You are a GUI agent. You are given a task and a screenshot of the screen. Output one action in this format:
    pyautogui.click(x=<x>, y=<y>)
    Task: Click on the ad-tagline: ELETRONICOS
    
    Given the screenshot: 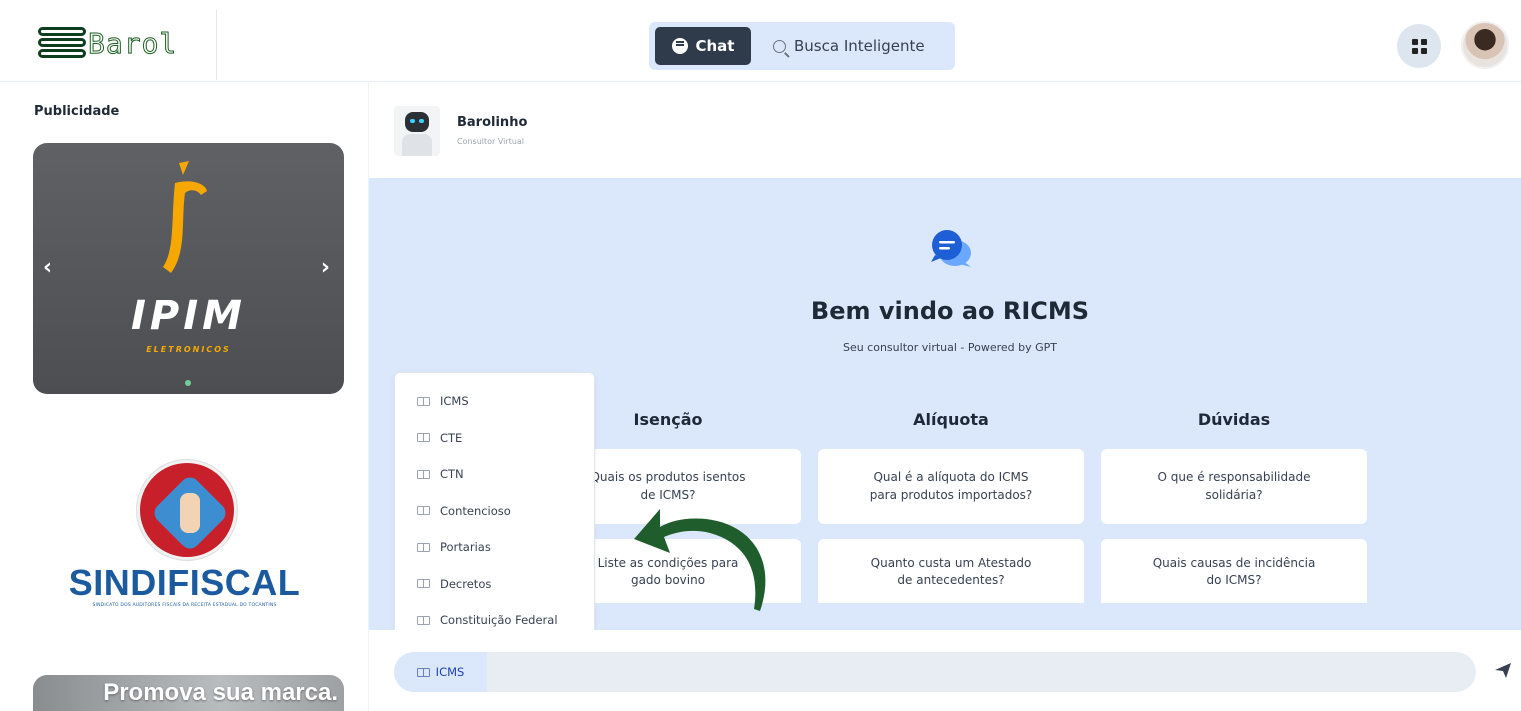 What is the action you would take?
    pyautogui.click(x=188, y=349)
    